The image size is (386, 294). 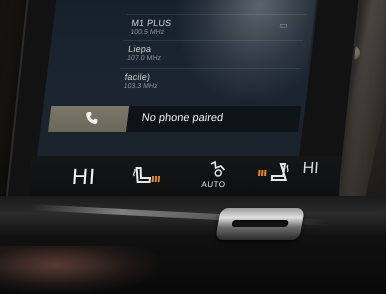 What do you see at coordinates (144, 58) in the screenshot?
I see `station-frequency: 107.0 MHz` at bounding box center [144, 58].